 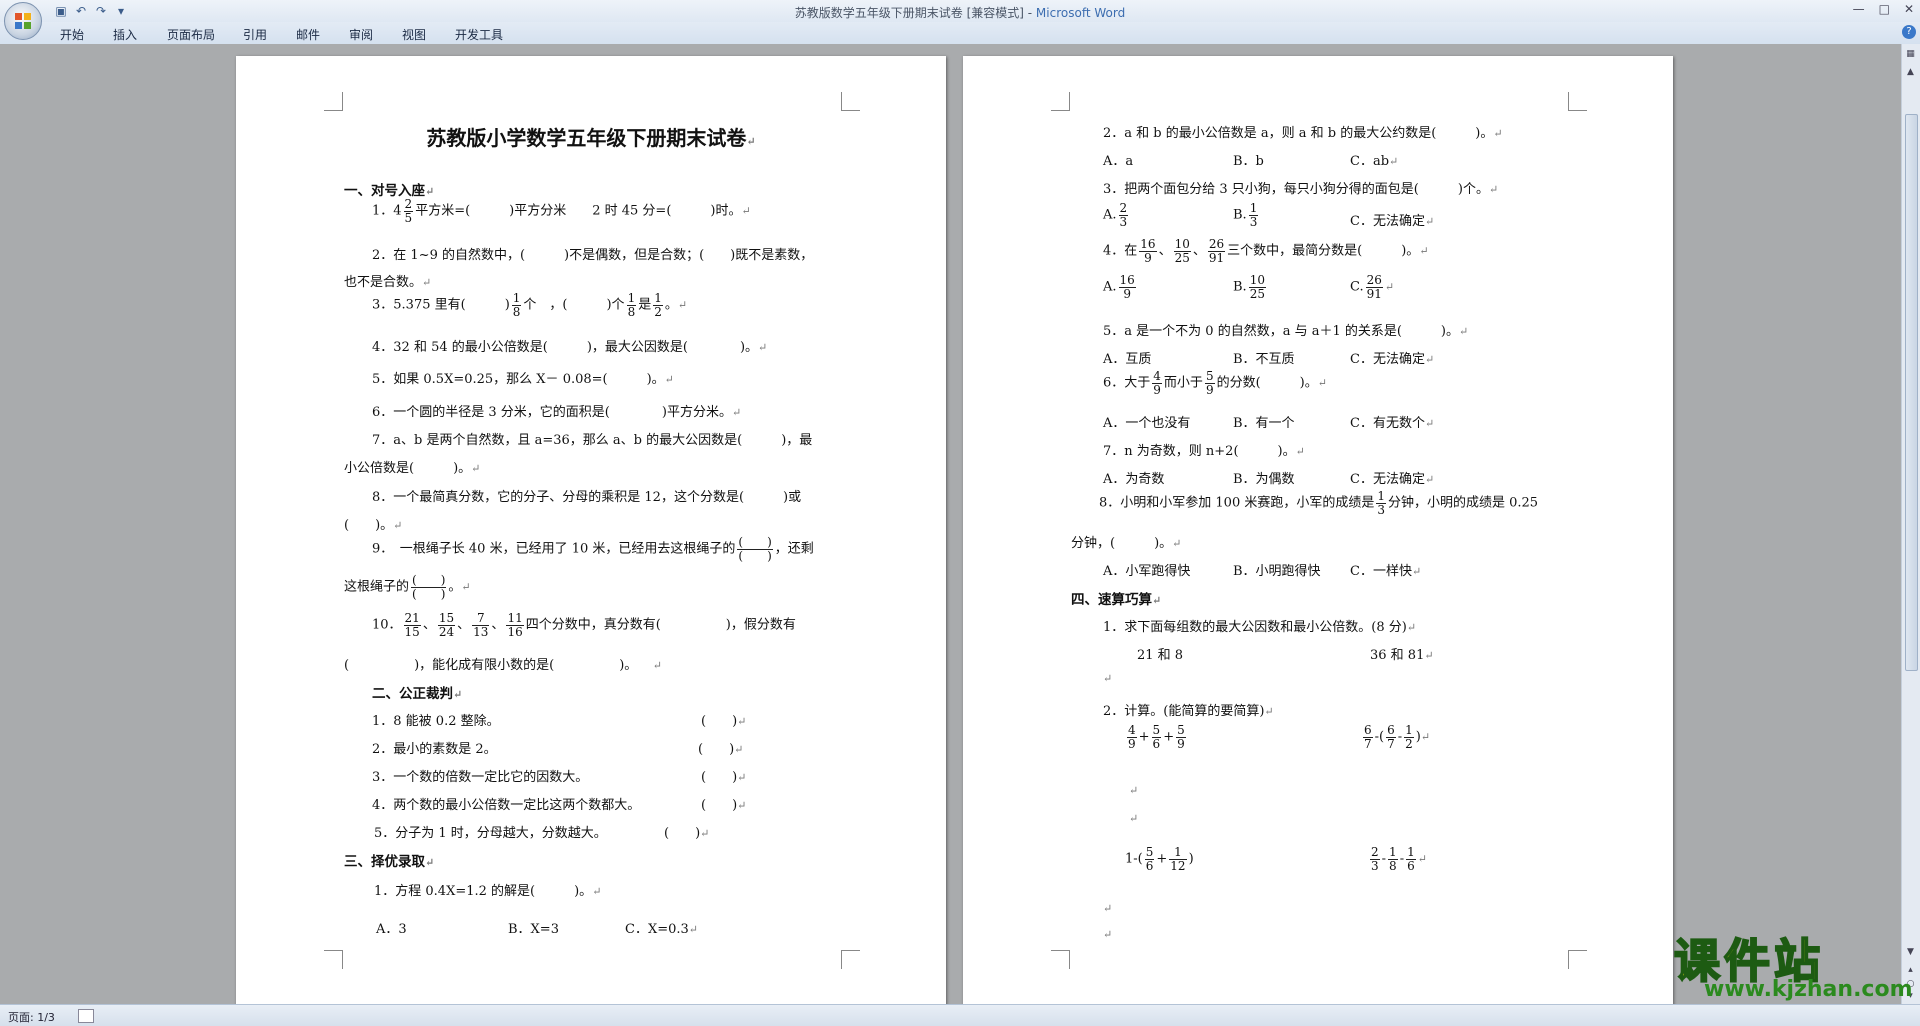 I want to click on judge-5: 5．分子为 1 时，分母越大，分数越大。, so click(x=490, y=833).